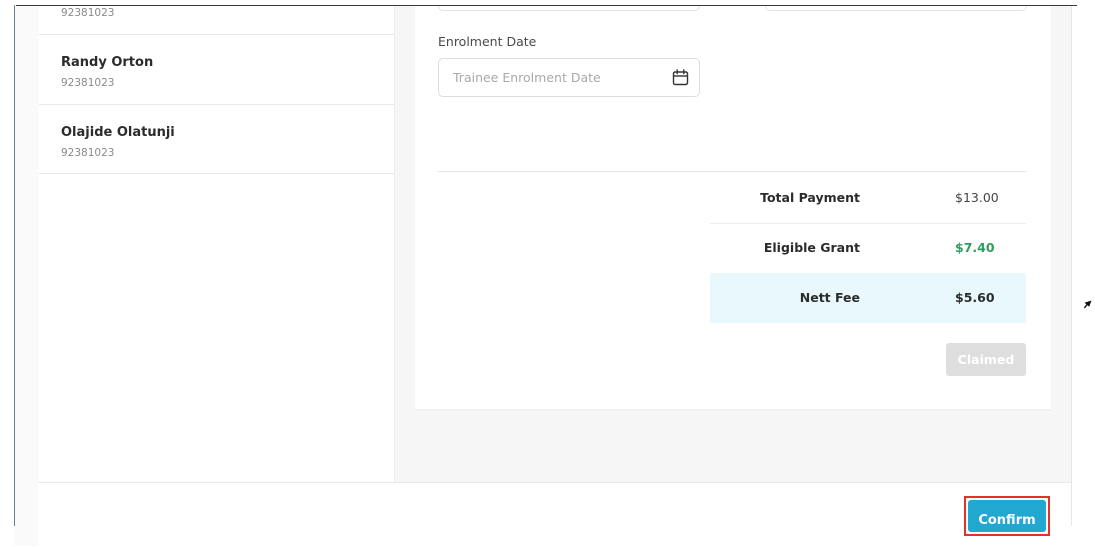 The height and width of the screenshot is (547, 1095). Describe the element at coordinates (546, 5) in the screenshot. I see `top-divider-line` at that location.